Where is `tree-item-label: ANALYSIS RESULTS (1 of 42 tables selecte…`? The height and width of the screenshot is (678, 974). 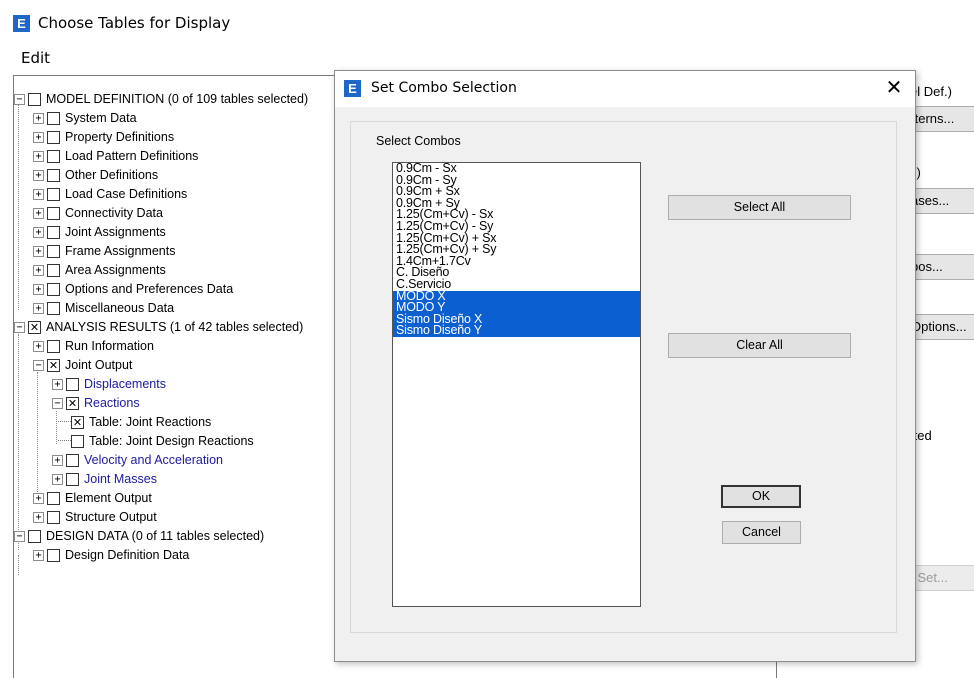
tree-item-label: ANALYSIS RESULTS (1 of 42 tables selecte… is located at coordinates (175, 327).